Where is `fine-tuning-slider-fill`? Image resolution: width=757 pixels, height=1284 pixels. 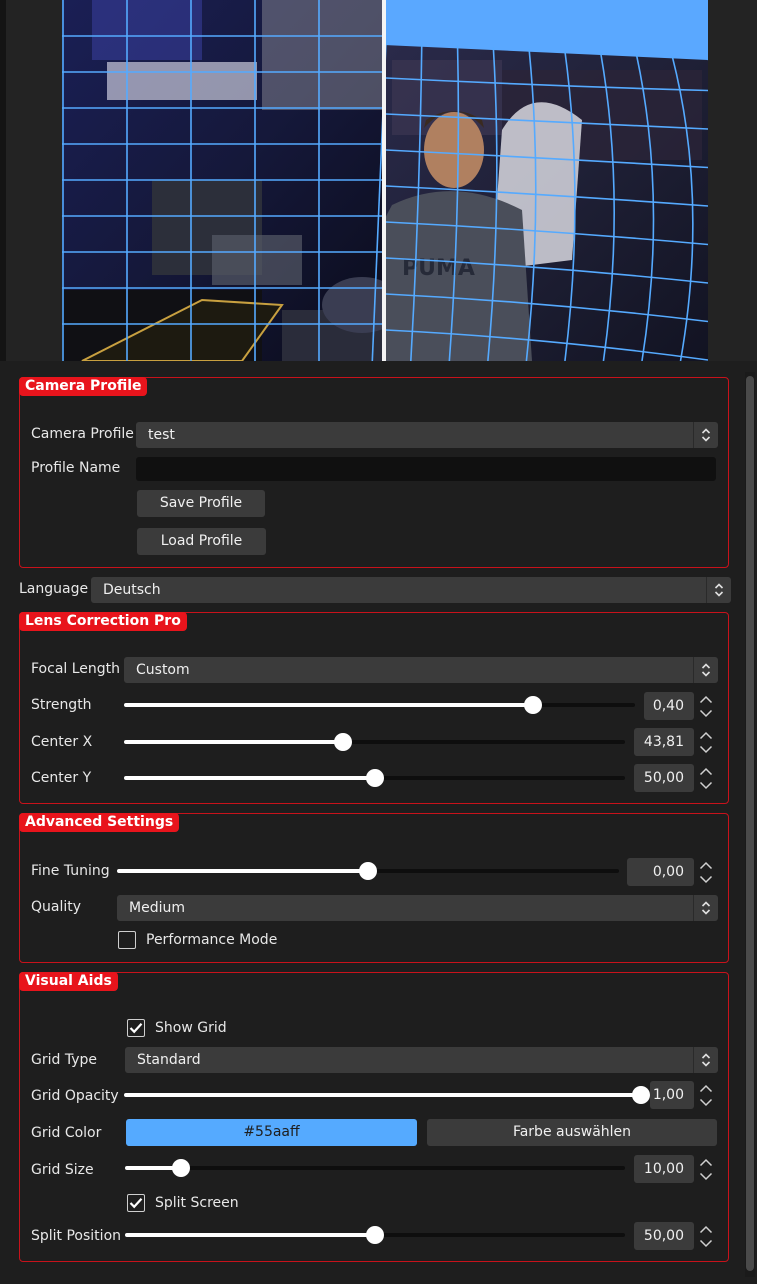
fine-tuning-slider-fill is located at coordinates (242, 871).